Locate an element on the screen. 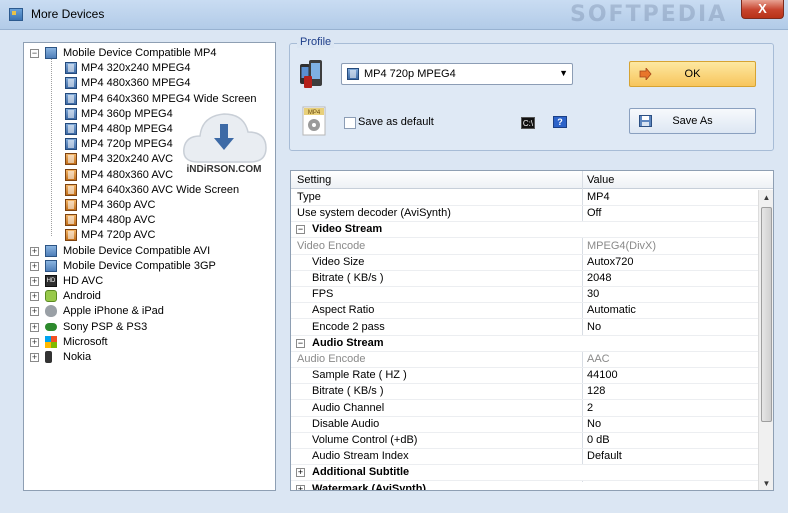 The width and height of the screenshot is (788, 513). setting-value: AAC is located at coordinates (598, 359).